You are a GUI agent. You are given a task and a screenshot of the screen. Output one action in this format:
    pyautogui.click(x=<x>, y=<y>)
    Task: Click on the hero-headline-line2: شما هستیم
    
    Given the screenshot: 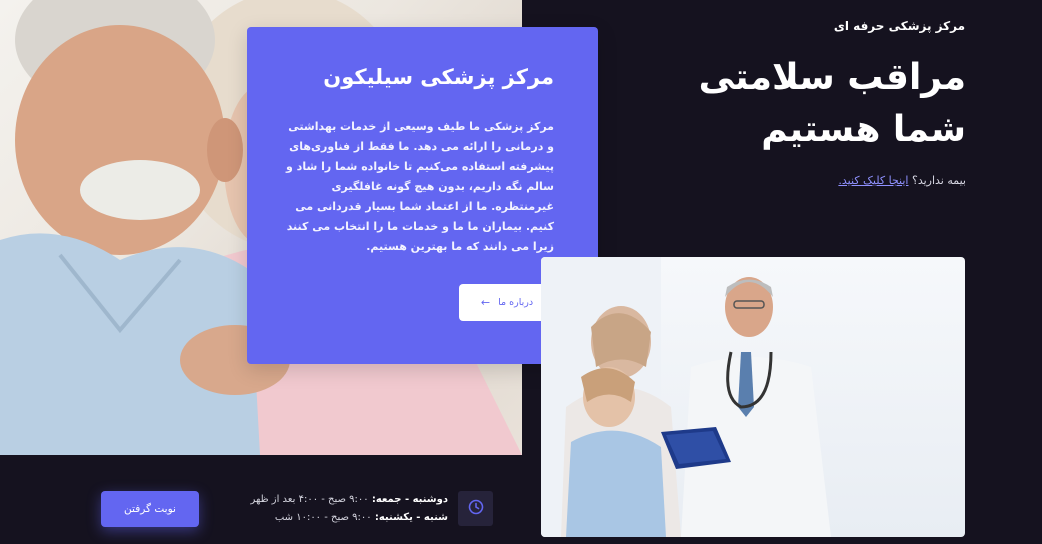 What is the action you would take?
    pyautogui.click(x=863, y=129)
    